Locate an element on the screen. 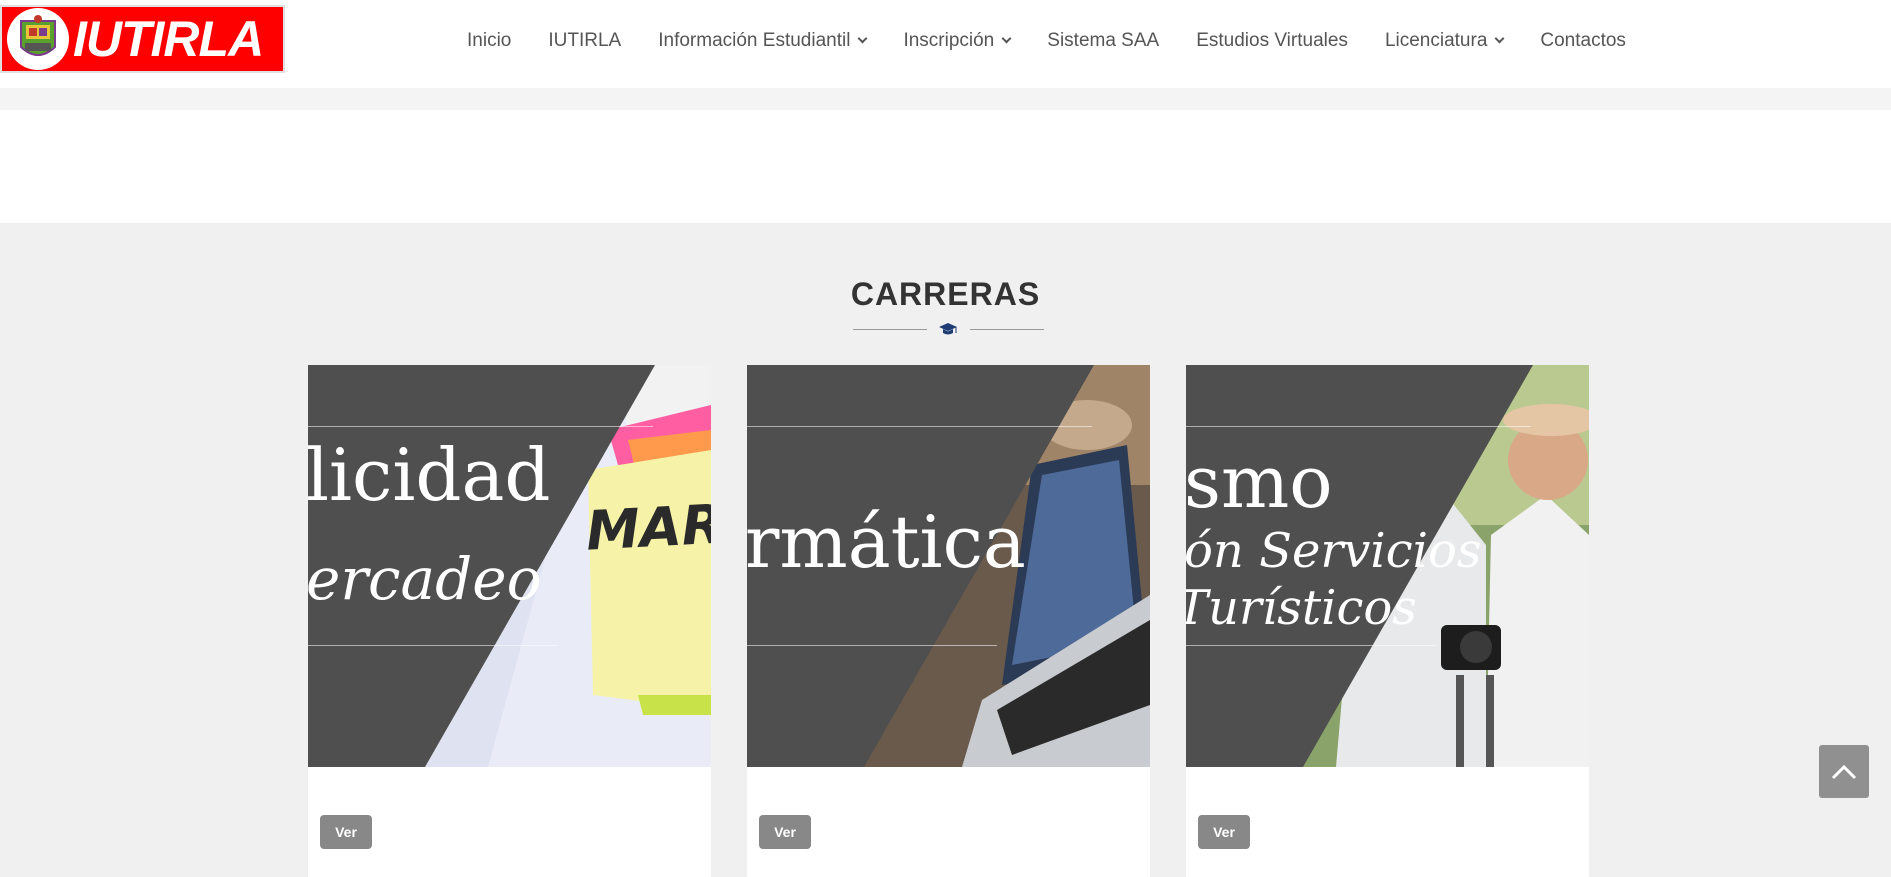 The image size is (1891, 877). nav-label: Estudios Virtuales is located at coordinates (1272, 40).